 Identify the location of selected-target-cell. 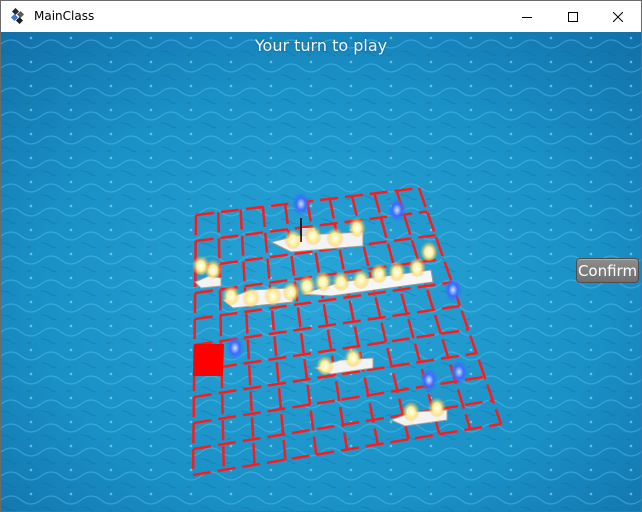
(208, 360).